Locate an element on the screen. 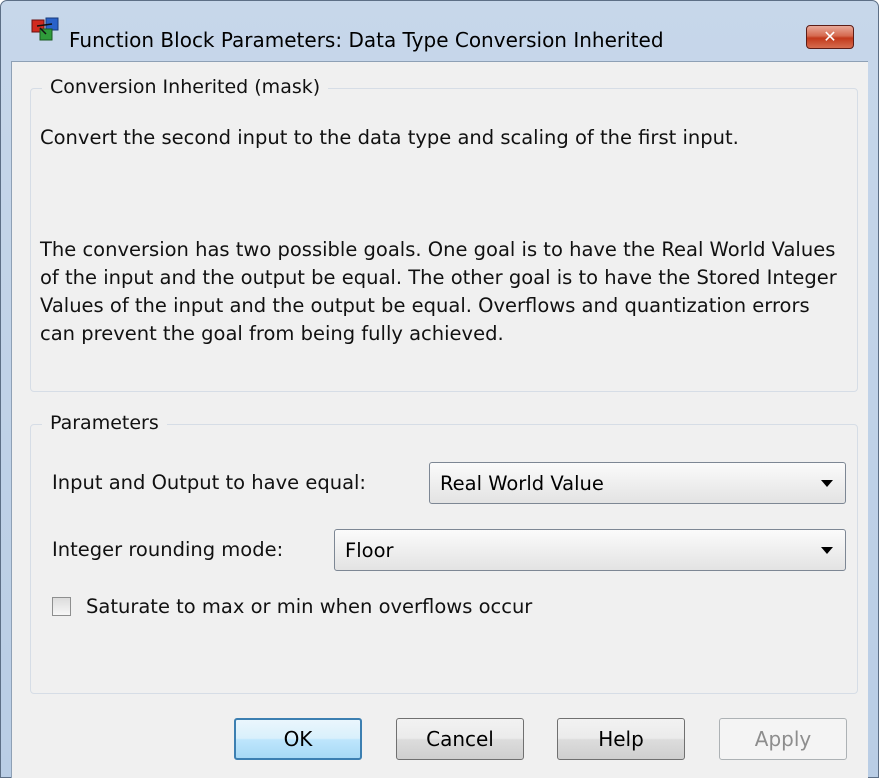  rounding-label: Integer rounding mode: is located at coordinates (168, 549).